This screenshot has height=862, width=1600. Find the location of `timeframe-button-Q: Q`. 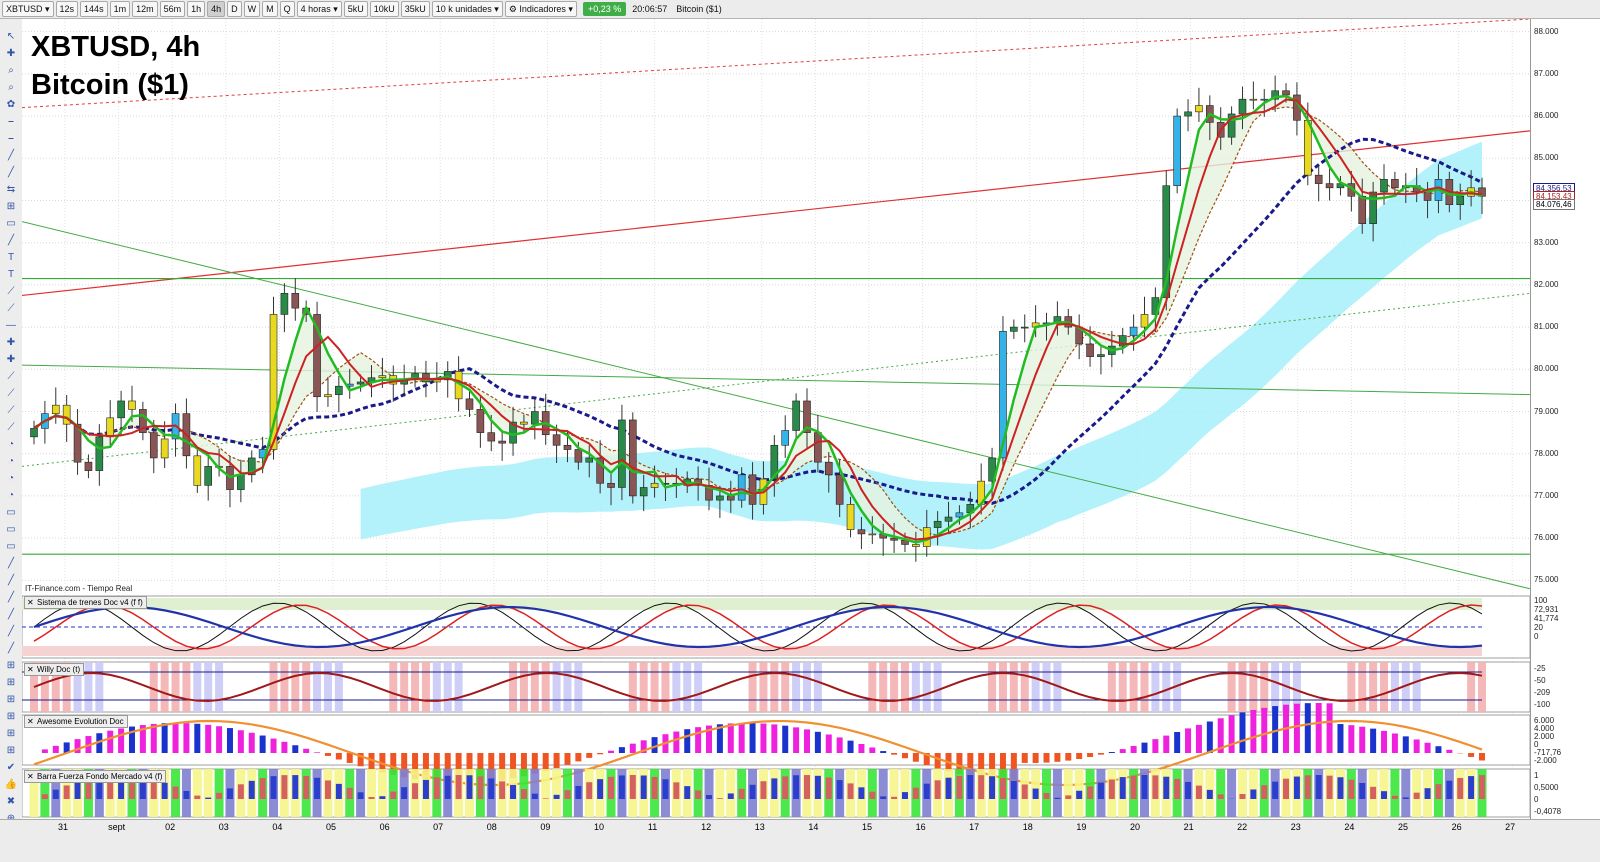

timeframe-button-Q: Q is located at coordinates (287, 9).